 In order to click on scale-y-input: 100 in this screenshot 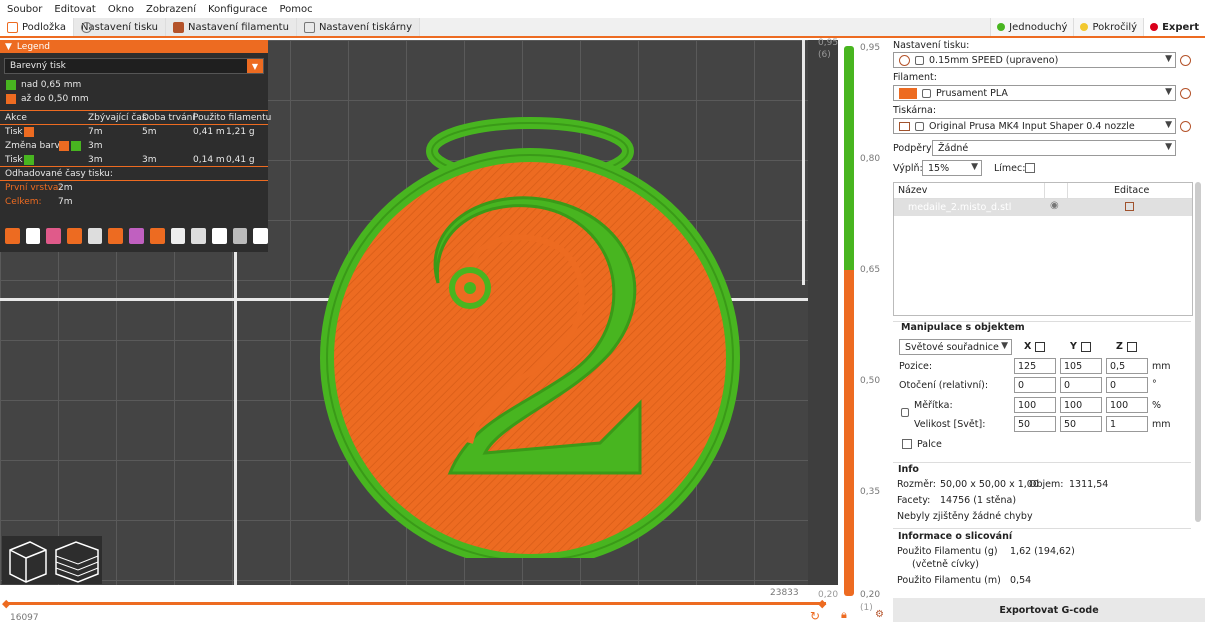, I will do `click(1081, 405)`.